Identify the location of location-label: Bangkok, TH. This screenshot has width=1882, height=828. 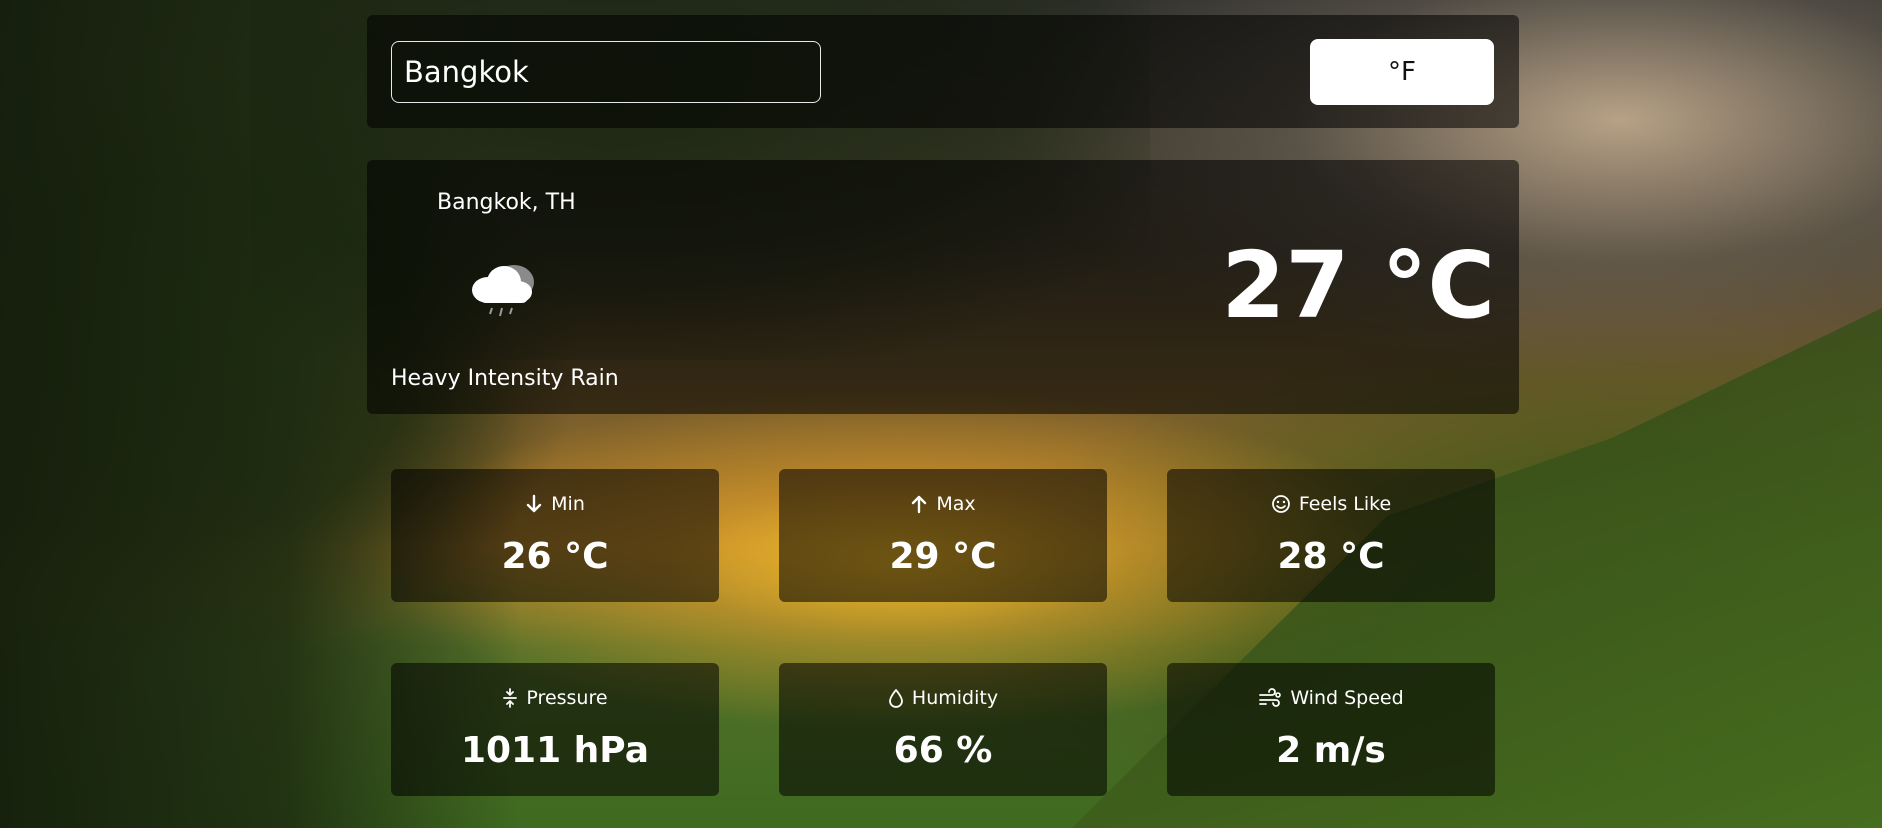
(506, 202).